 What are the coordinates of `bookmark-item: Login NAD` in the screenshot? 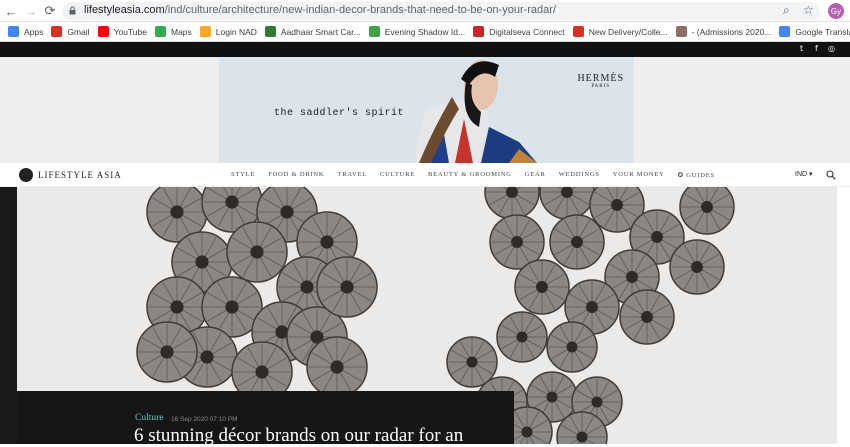 It's located at (228, 31).